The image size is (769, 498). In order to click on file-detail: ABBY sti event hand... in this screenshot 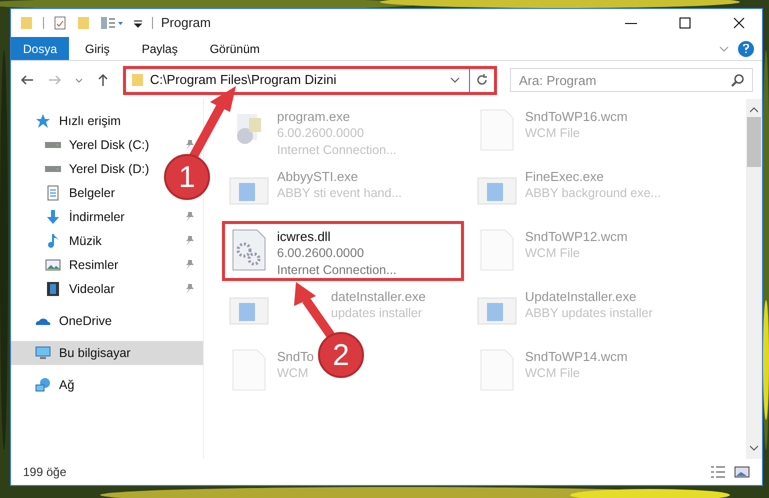, I will do `click(339, 193)`.